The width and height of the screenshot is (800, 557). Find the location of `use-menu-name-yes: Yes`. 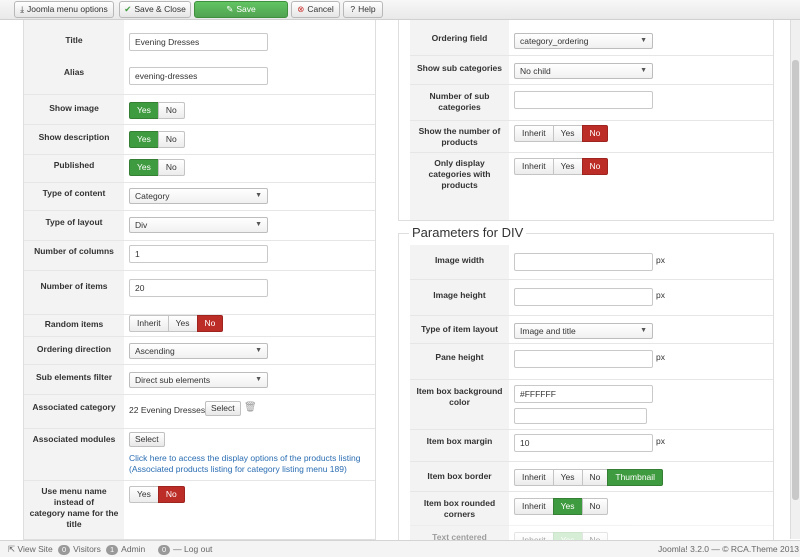

use-menu-name-yes: Yes is located at coordinates (144, 494).